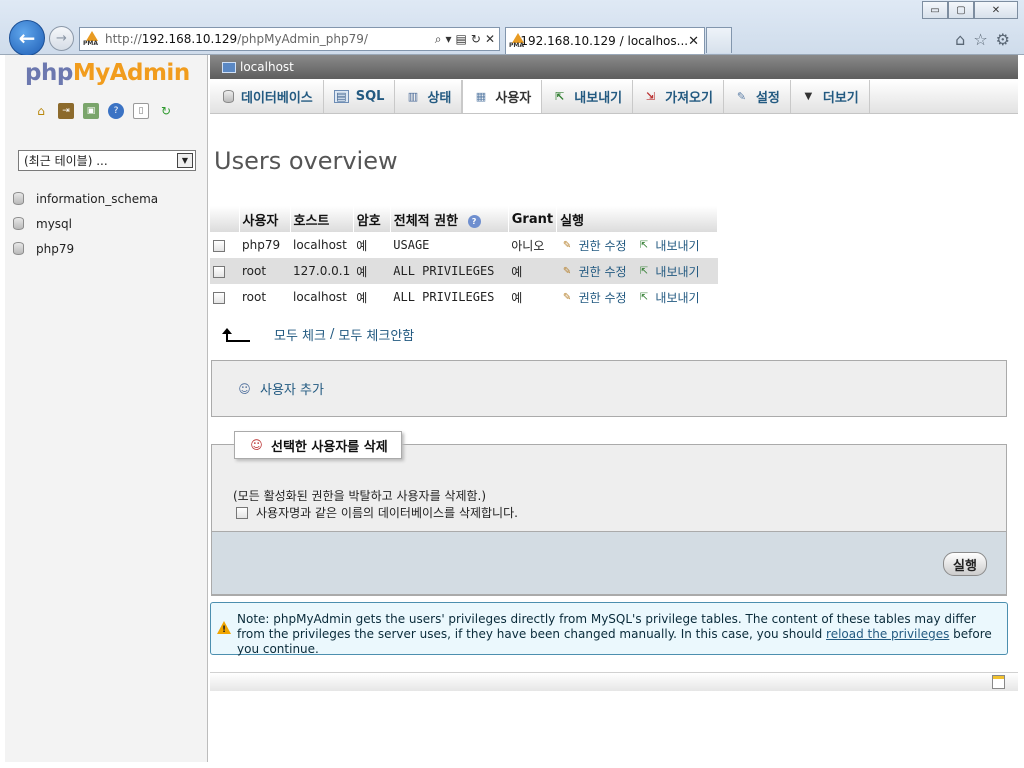 This screenshot has width=1024, height=768. Describe the element at coordinates (961, 10) in the screenshot. I see `maximize-button: ▢` at that location.